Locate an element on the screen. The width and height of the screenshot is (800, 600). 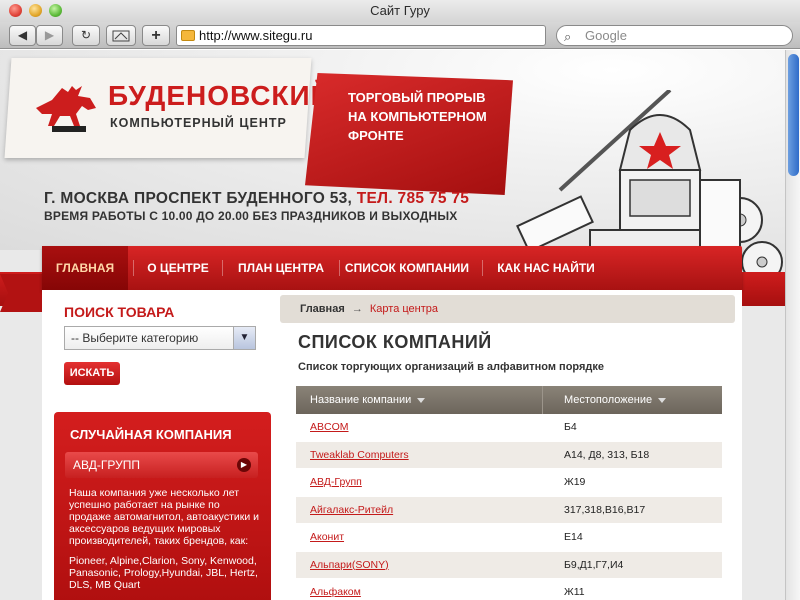
logo-subtitle: КОМПЬЮТЕРНЫЙ ЦЕНТР is located at coordinates (198, 123).